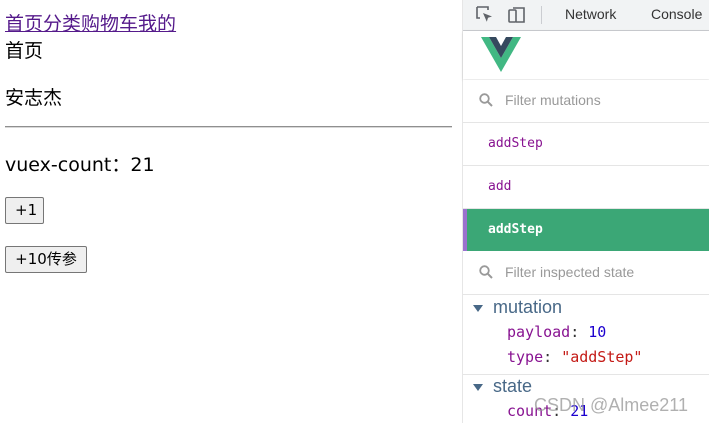  What do you see at coordinates (34, 98) in the screenshot?
I see `user-name-text: 安志杰` at bounding box center [34, 98].